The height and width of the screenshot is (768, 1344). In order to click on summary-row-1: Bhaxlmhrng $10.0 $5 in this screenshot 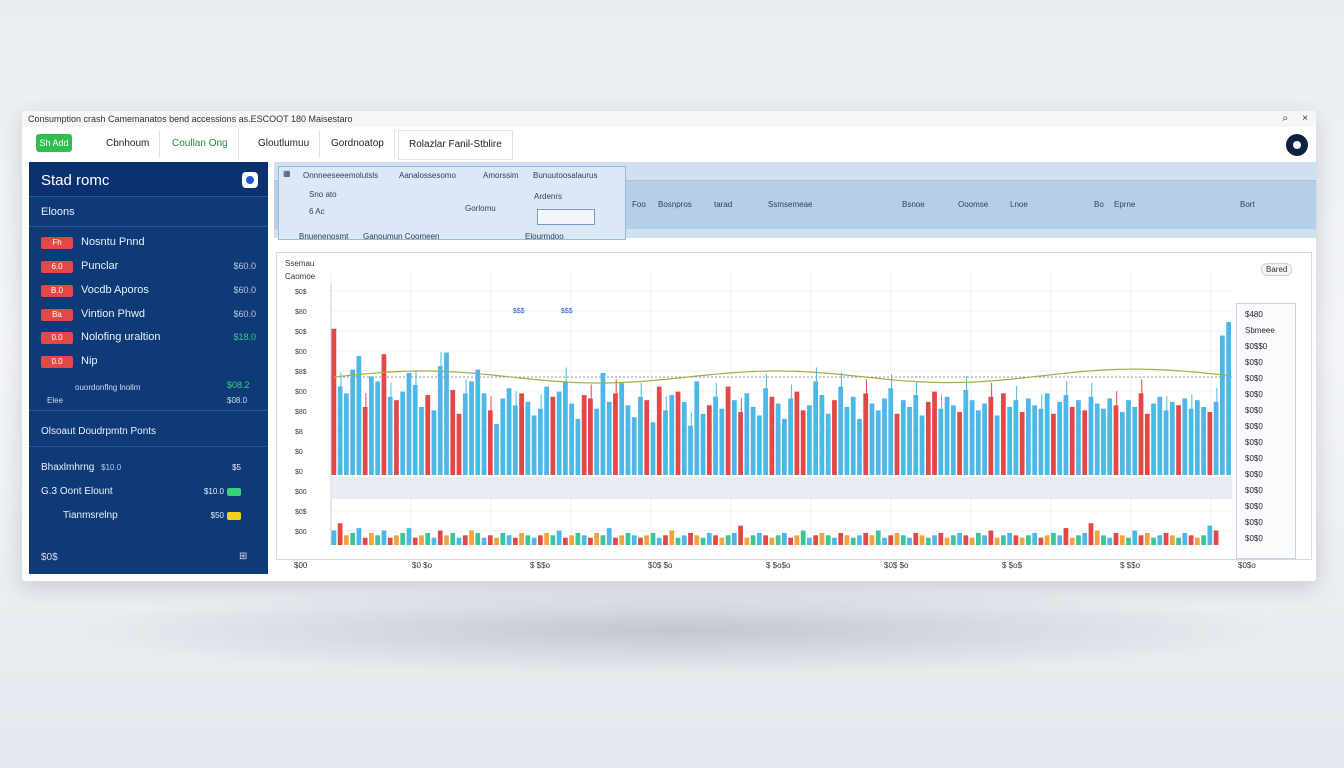, I will do `click(146, 469)`.